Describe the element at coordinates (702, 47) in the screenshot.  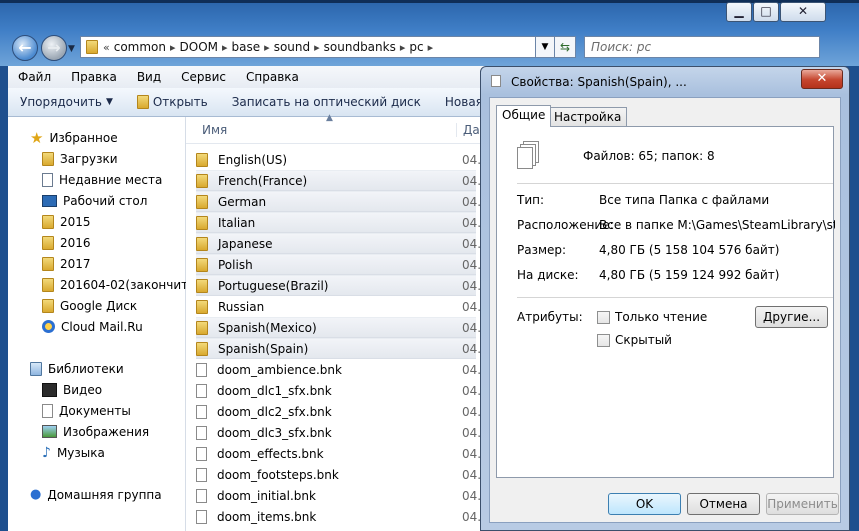
I see `search-input: Поиск: pc` at that location.